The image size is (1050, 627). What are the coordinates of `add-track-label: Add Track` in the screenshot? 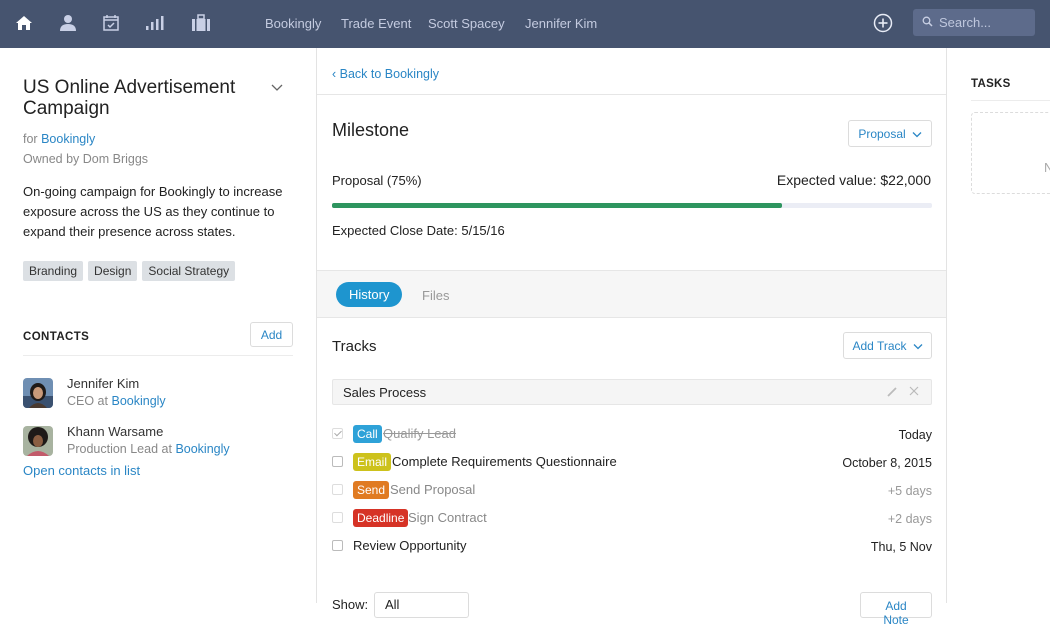 It's located at (879, 345).